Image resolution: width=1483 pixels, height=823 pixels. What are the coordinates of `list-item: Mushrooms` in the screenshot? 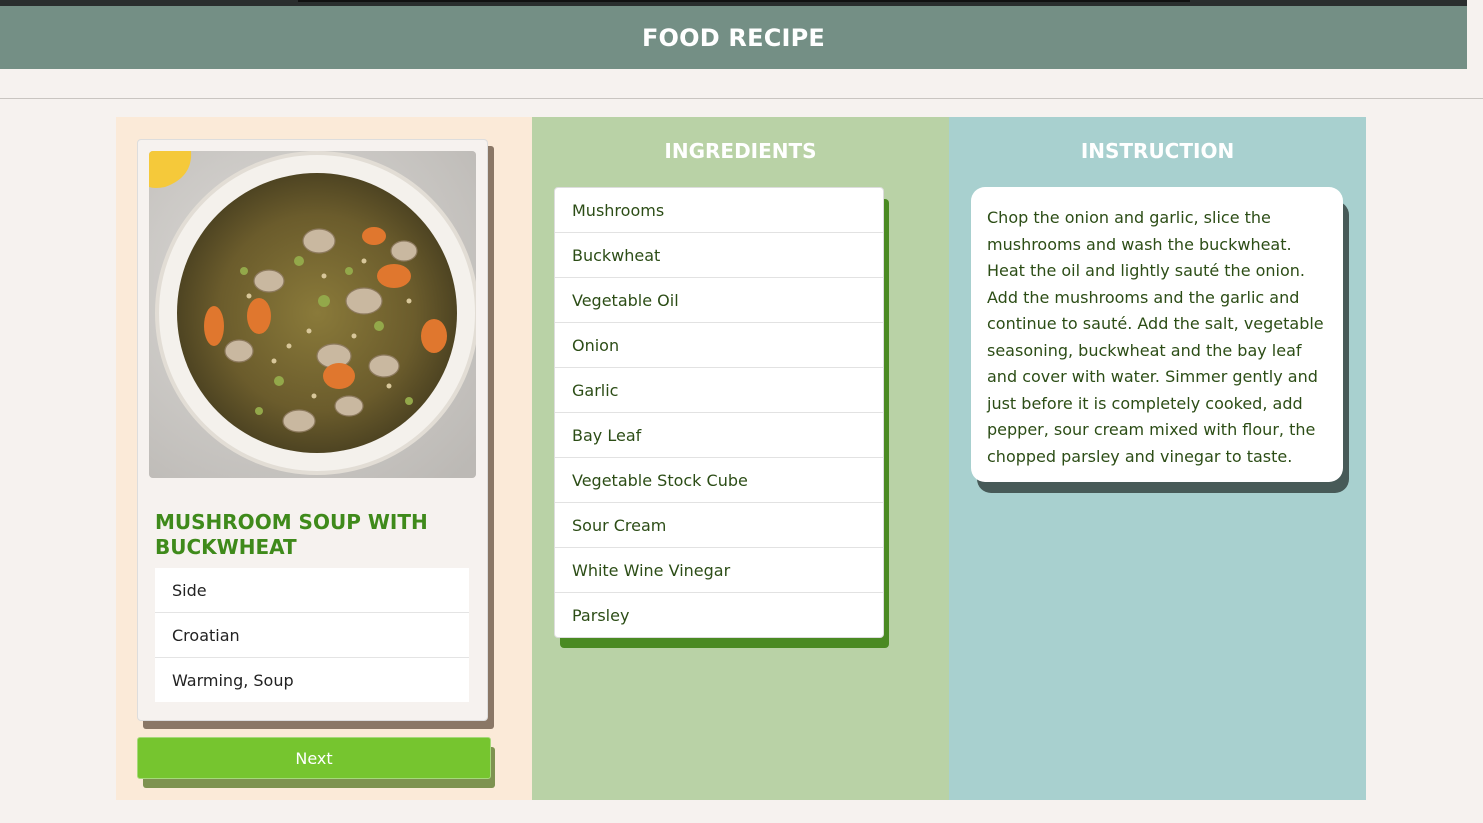 It's located at (719, 210).